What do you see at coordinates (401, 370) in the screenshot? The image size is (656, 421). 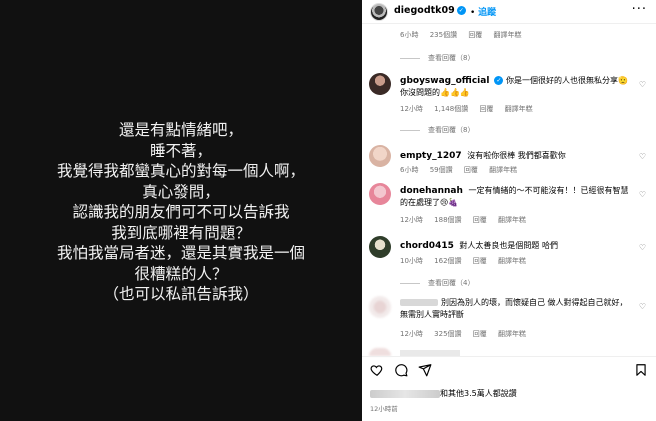 I see `comment-icon` at bounding box center [401, 370].